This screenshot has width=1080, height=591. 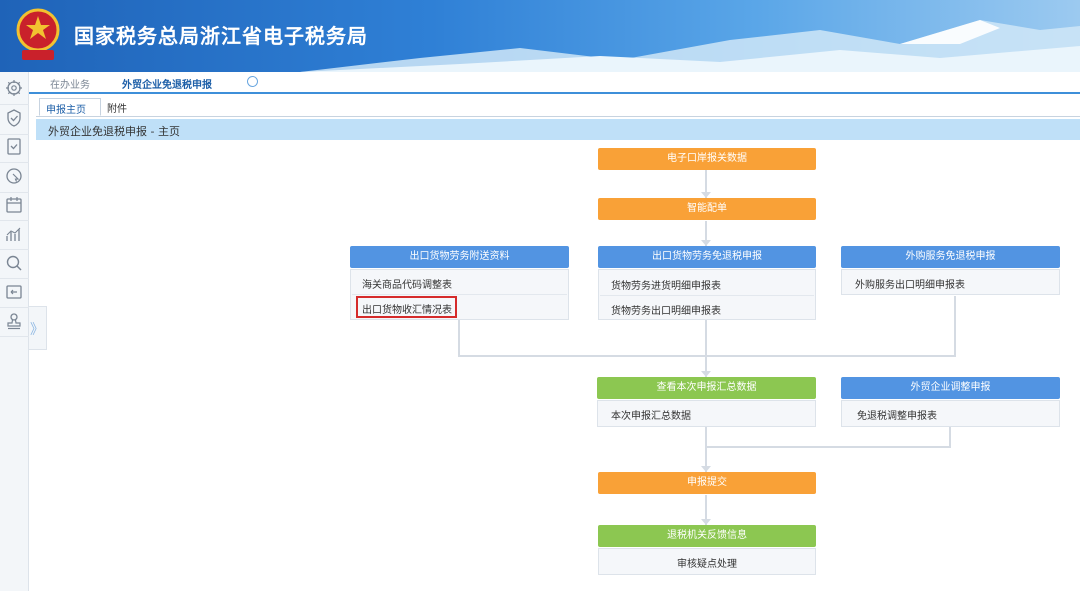 I want to click on service-export-detail-link: 外购服务出口明细申报表, so click(x=910, y=283).